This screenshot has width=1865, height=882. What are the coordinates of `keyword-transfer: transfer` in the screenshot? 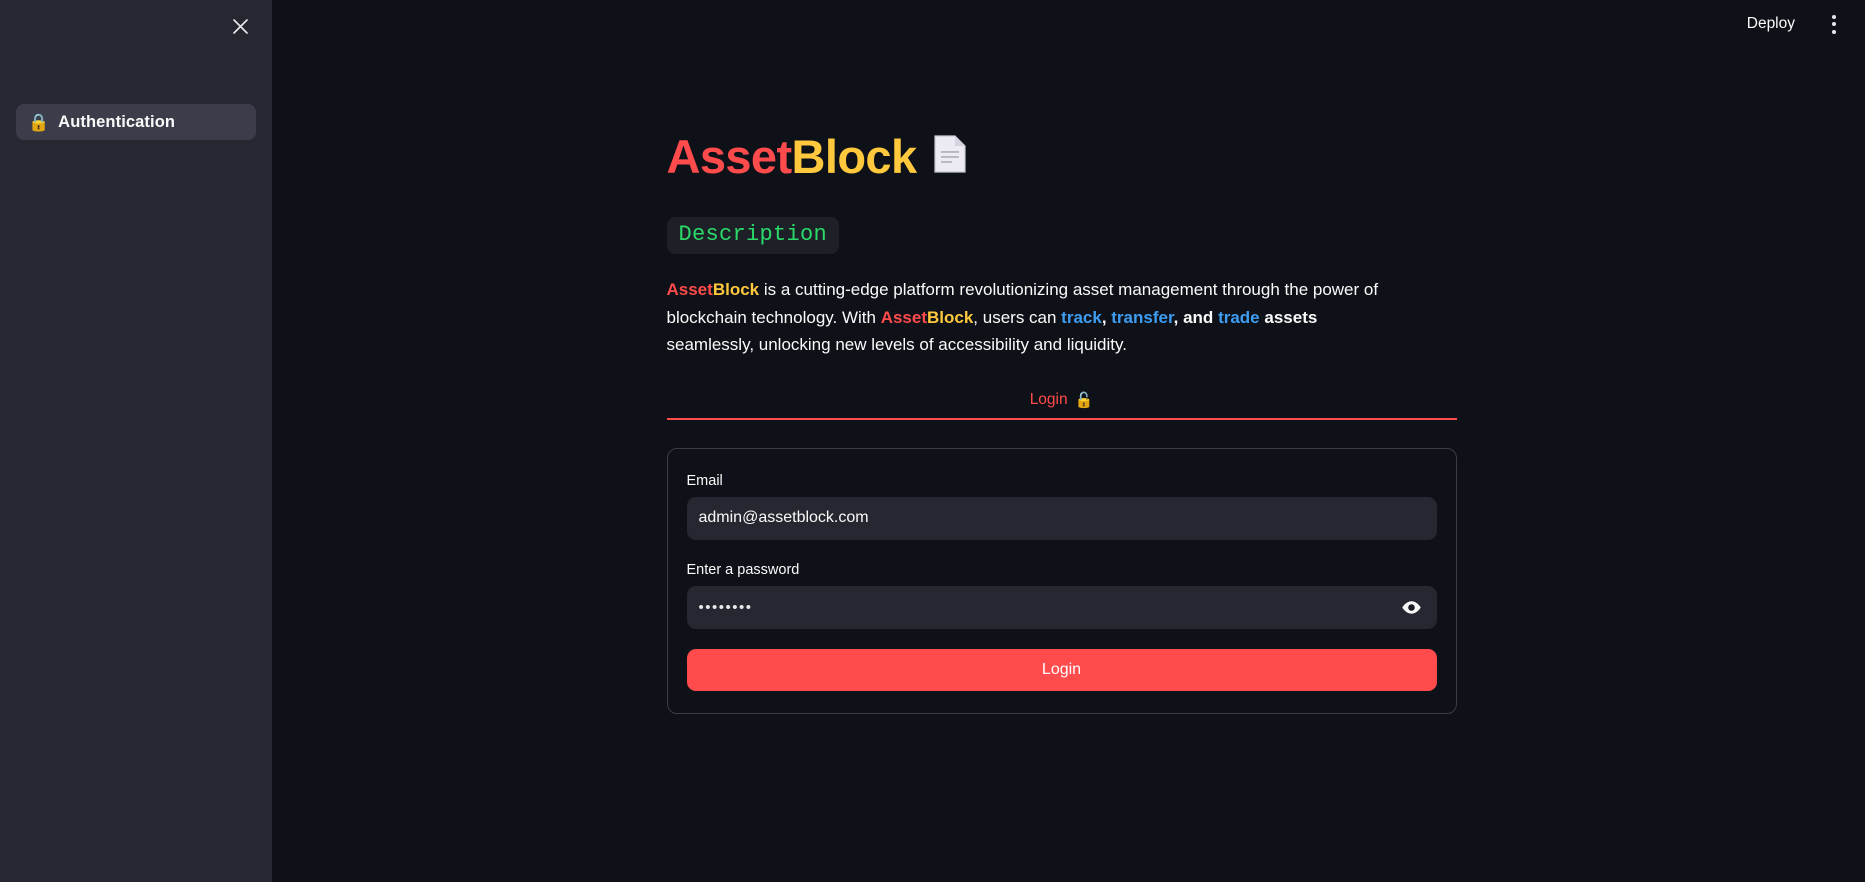 It's located at (1142, 317).